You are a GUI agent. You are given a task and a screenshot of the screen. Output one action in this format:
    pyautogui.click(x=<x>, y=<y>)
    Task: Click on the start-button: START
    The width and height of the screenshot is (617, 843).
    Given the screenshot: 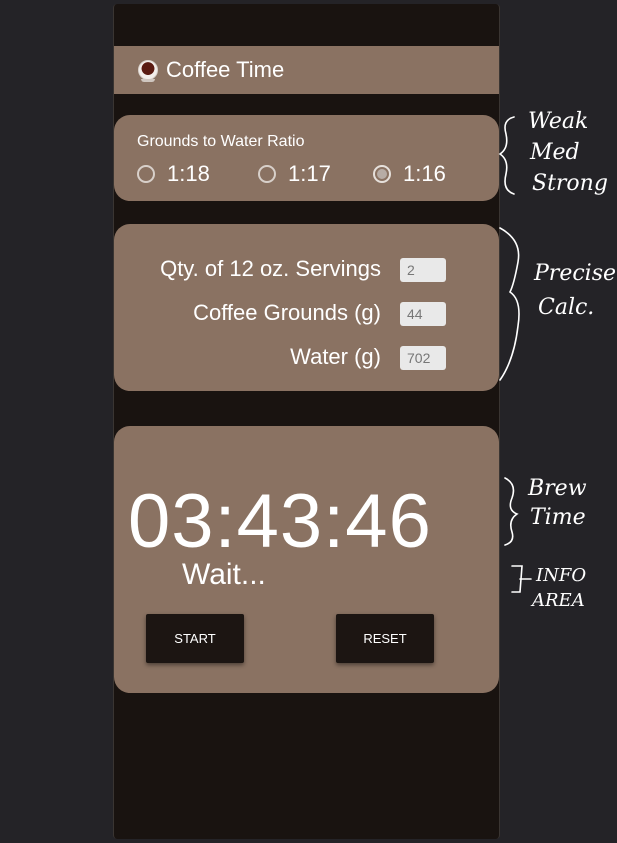 What is the action you would take?
    pyautogui.click(x=195, y=638)
    